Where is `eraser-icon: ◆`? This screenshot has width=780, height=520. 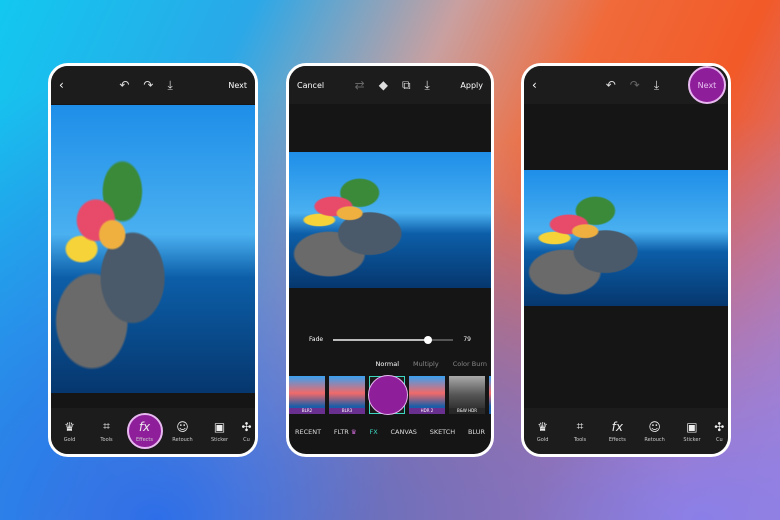
eraser-icon: ◆ is located at coordinates (383, 85).